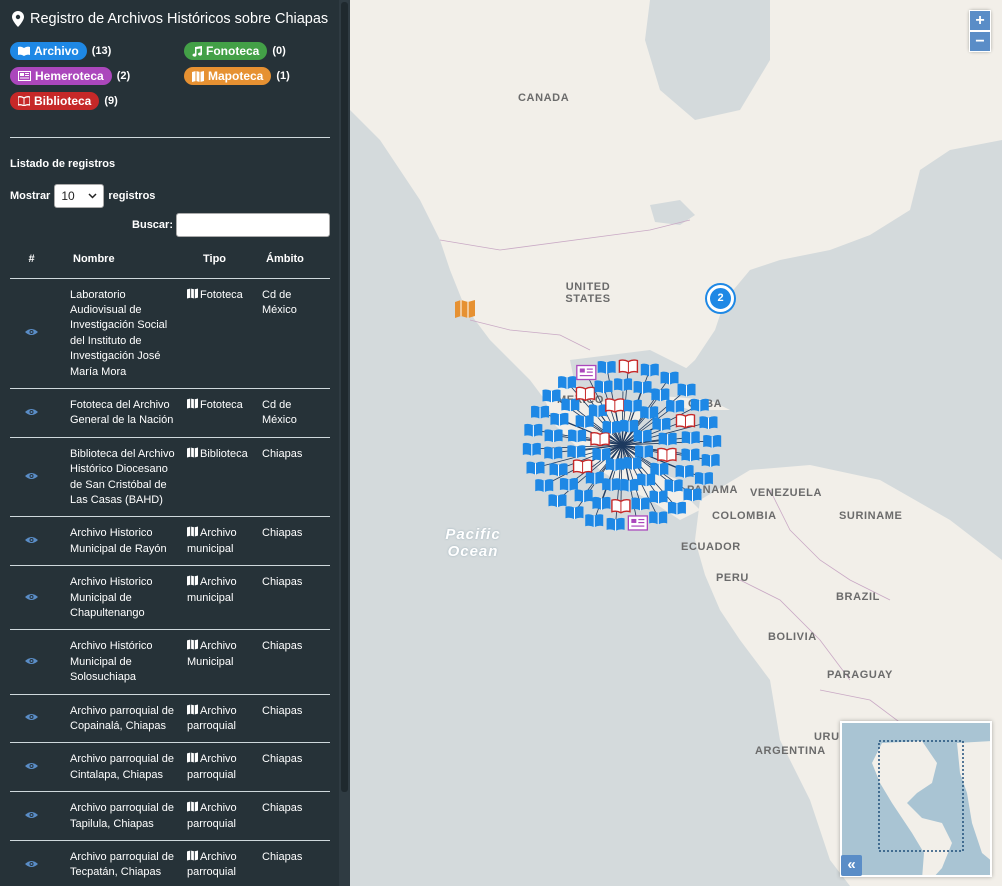 The height and width of the screenshot is (886, 1002). Describe the element at coordinates (31, 260) in the screenshot. I see `column-header-number: #` at that location.